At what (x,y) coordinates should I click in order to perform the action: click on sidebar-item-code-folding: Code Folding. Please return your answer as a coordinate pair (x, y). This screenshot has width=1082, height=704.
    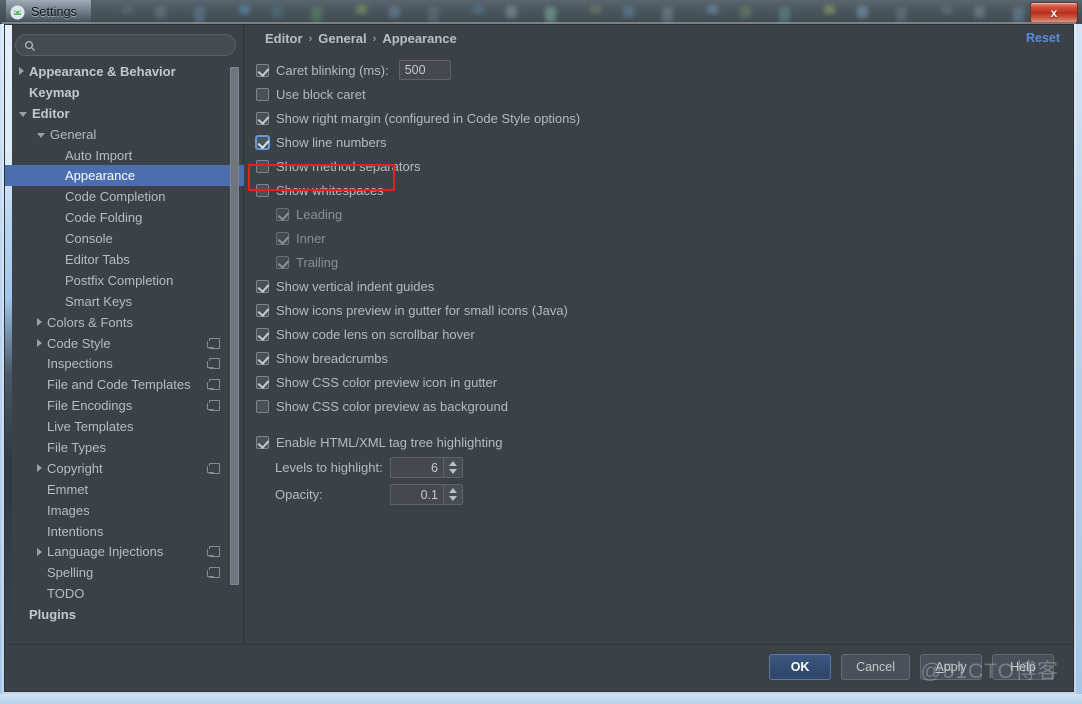
    Looking at the image, I should click on (124, 217).